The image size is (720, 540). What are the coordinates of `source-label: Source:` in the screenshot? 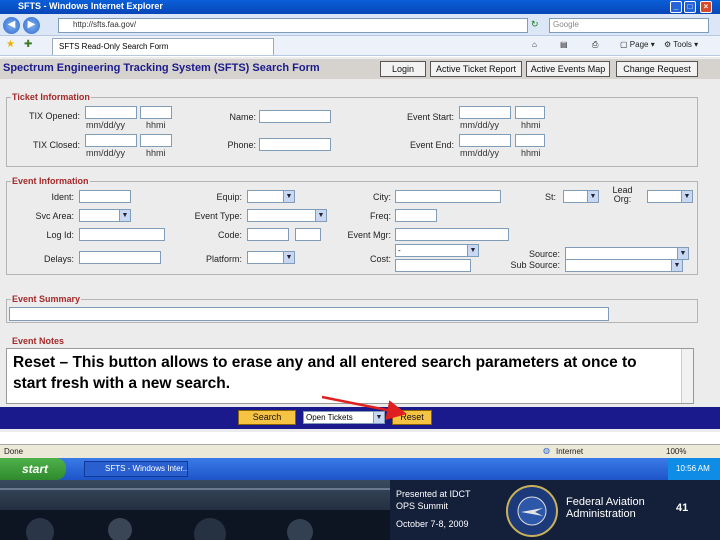 It's located at (544, 254).